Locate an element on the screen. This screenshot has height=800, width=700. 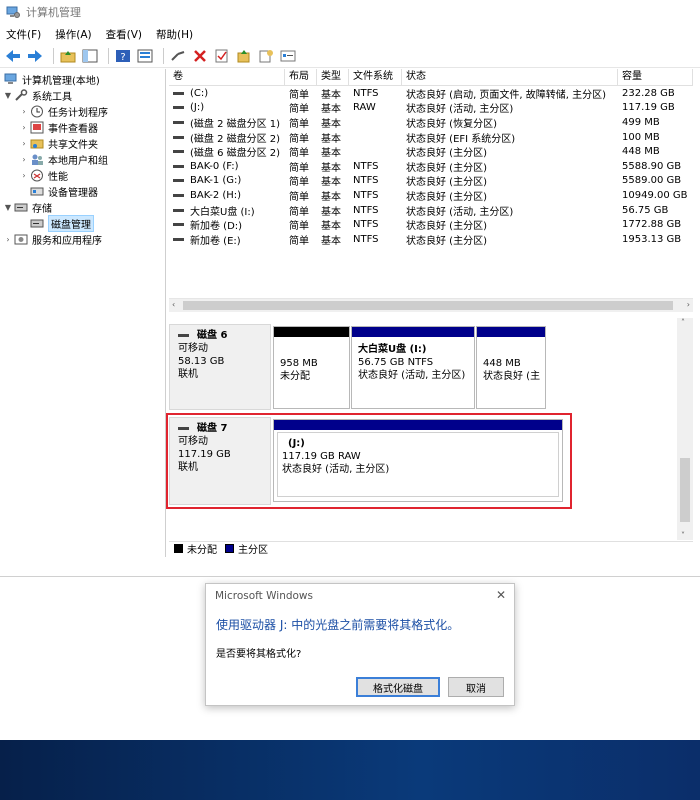
table-row: (J:) 简单 基本 RAW 状态良好 (活动, 主分区) 117.19 GB is located at coordinates (431, 108).